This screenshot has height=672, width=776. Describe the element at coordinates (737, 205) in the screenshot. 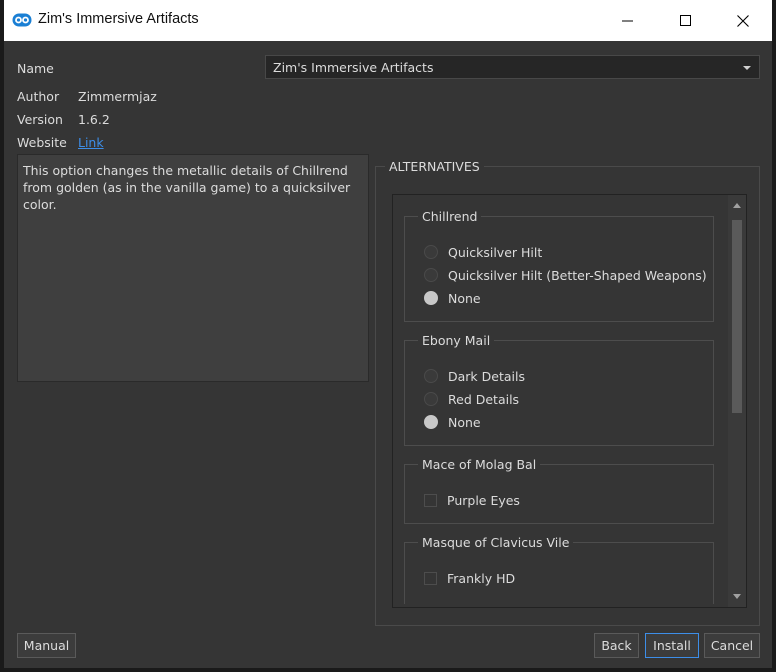

I see `scroll-up-arrow-icon` at that location.